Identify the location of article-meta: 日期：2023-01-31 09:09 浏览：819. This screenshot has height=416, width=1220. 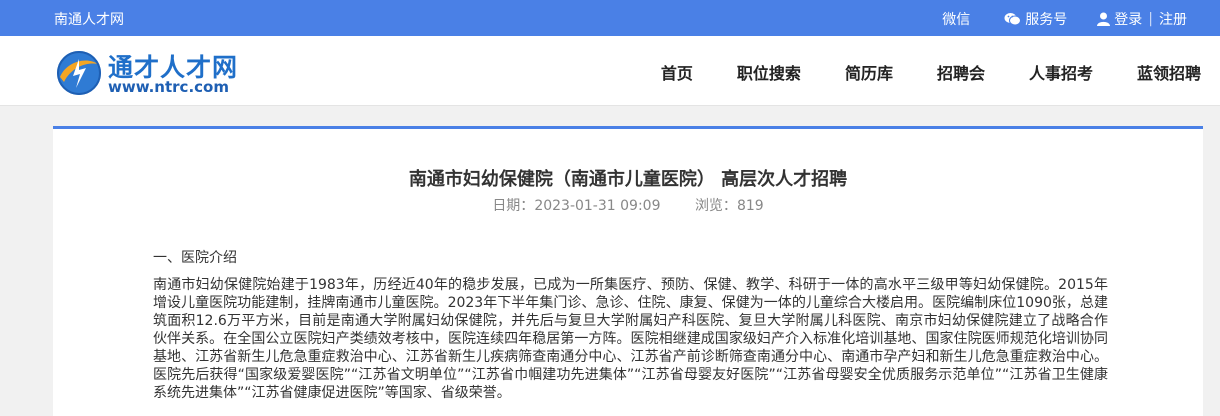
(628, 205).